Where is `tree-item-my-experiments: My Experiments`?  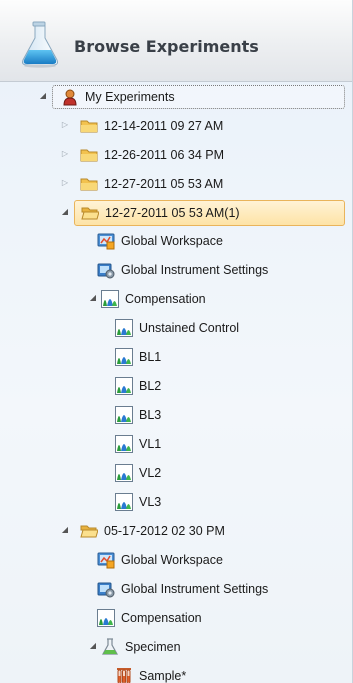 tree-item-my-experiments: My Experiments is located at coordinates (198, 97).